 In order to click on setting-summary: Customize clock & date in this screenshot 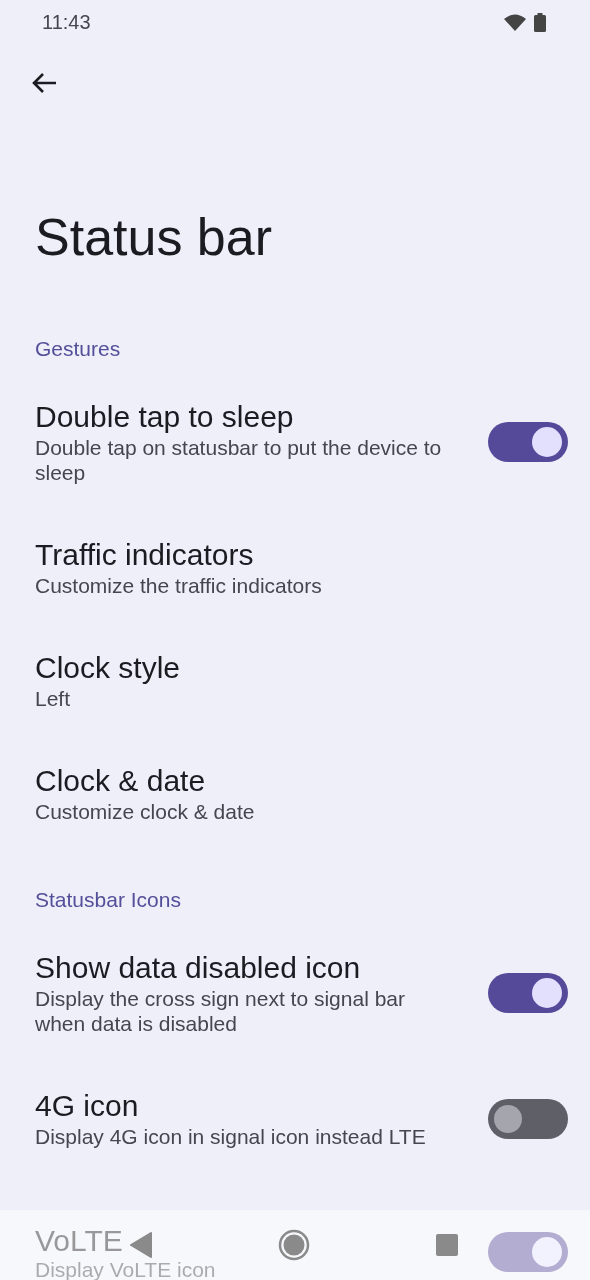, I will do `click(145, 811)`.